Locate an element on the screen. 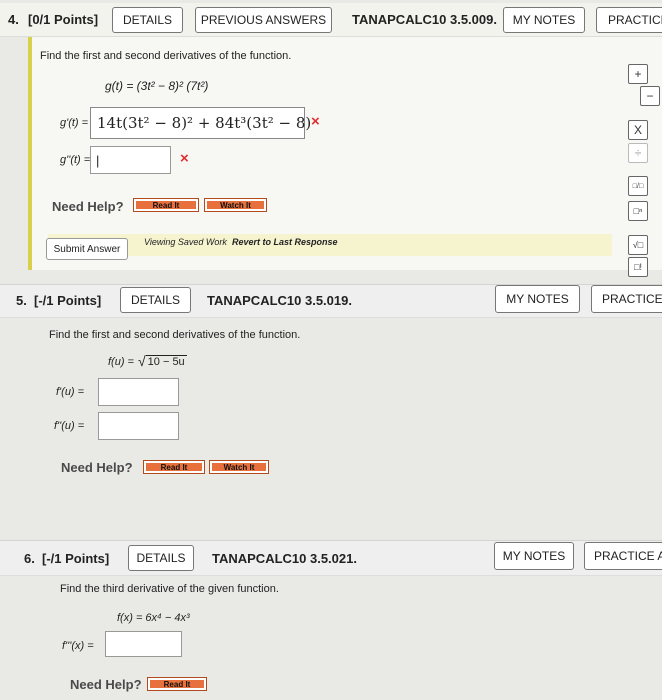  q6-details-button: DETAILS is located at coordinates (161, 558).